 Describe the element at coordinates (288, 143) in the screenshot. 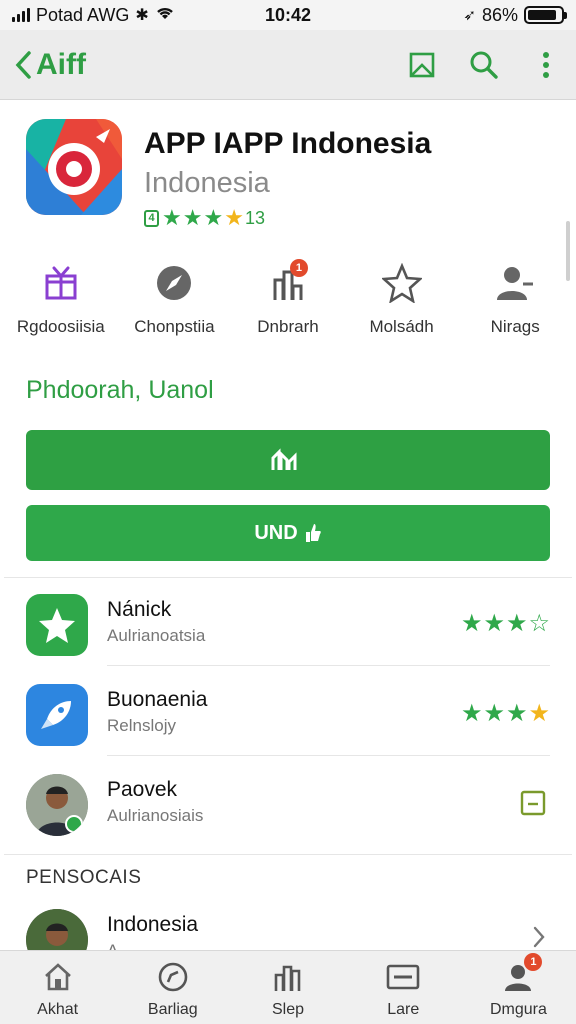

I see `app-title: APP IAPP Indonesia` at that location.